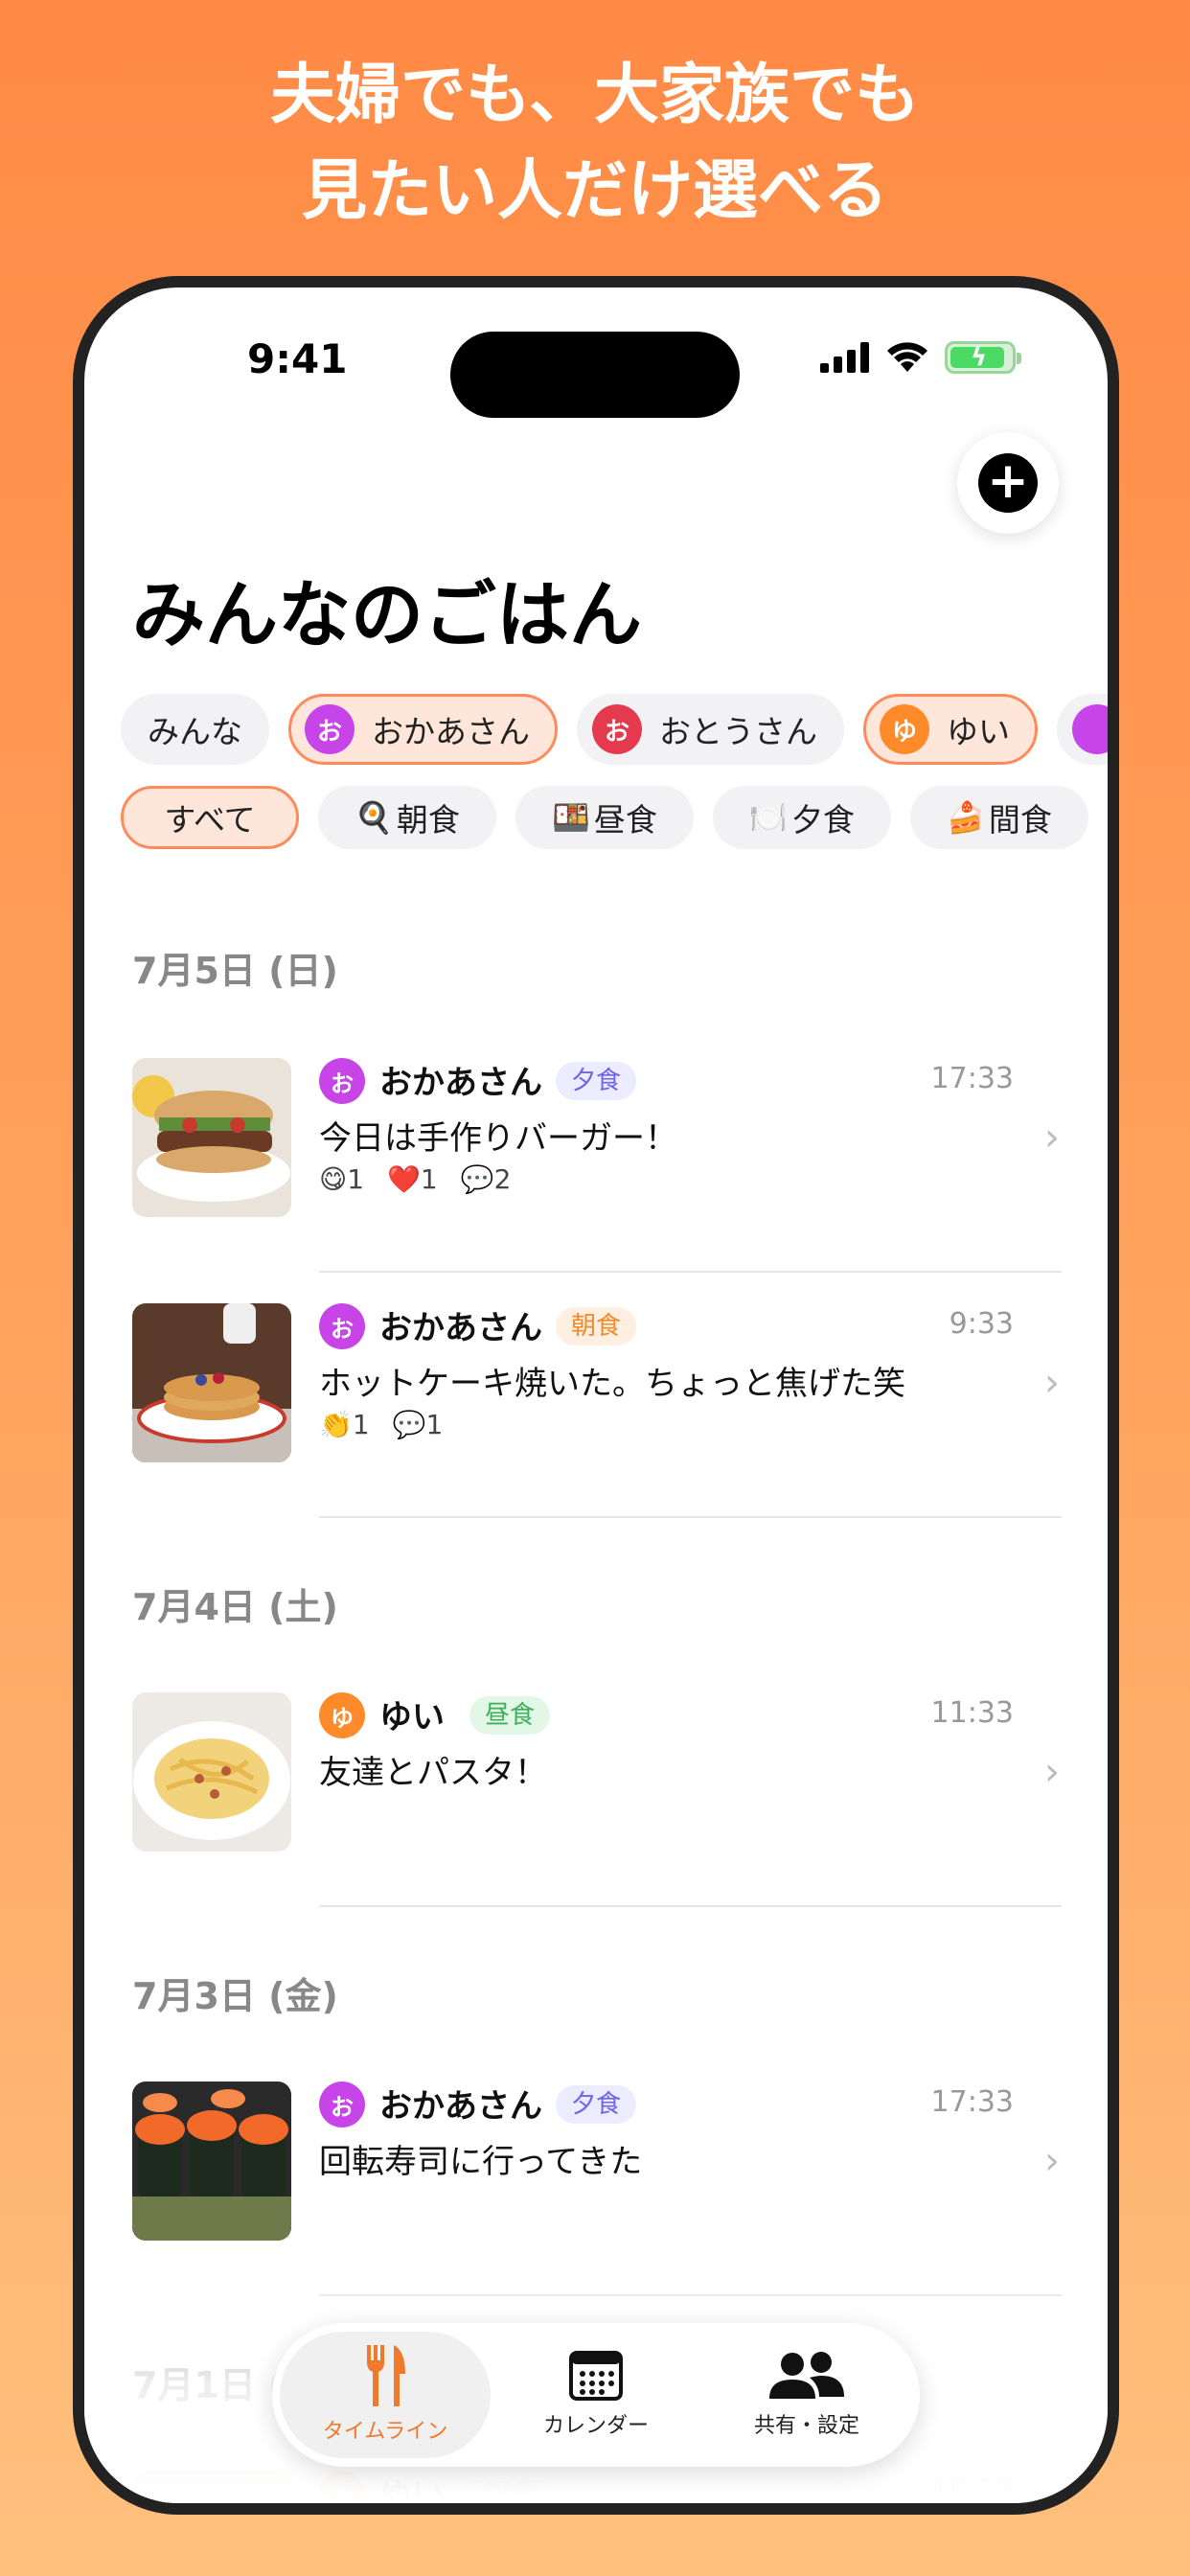 This screenshot has width=1190, height=2576. What do you see at coordinates (209, 2385) in the screenshot?
I see `date-header: 7月1日 (` at bounding box center [209, 2385].